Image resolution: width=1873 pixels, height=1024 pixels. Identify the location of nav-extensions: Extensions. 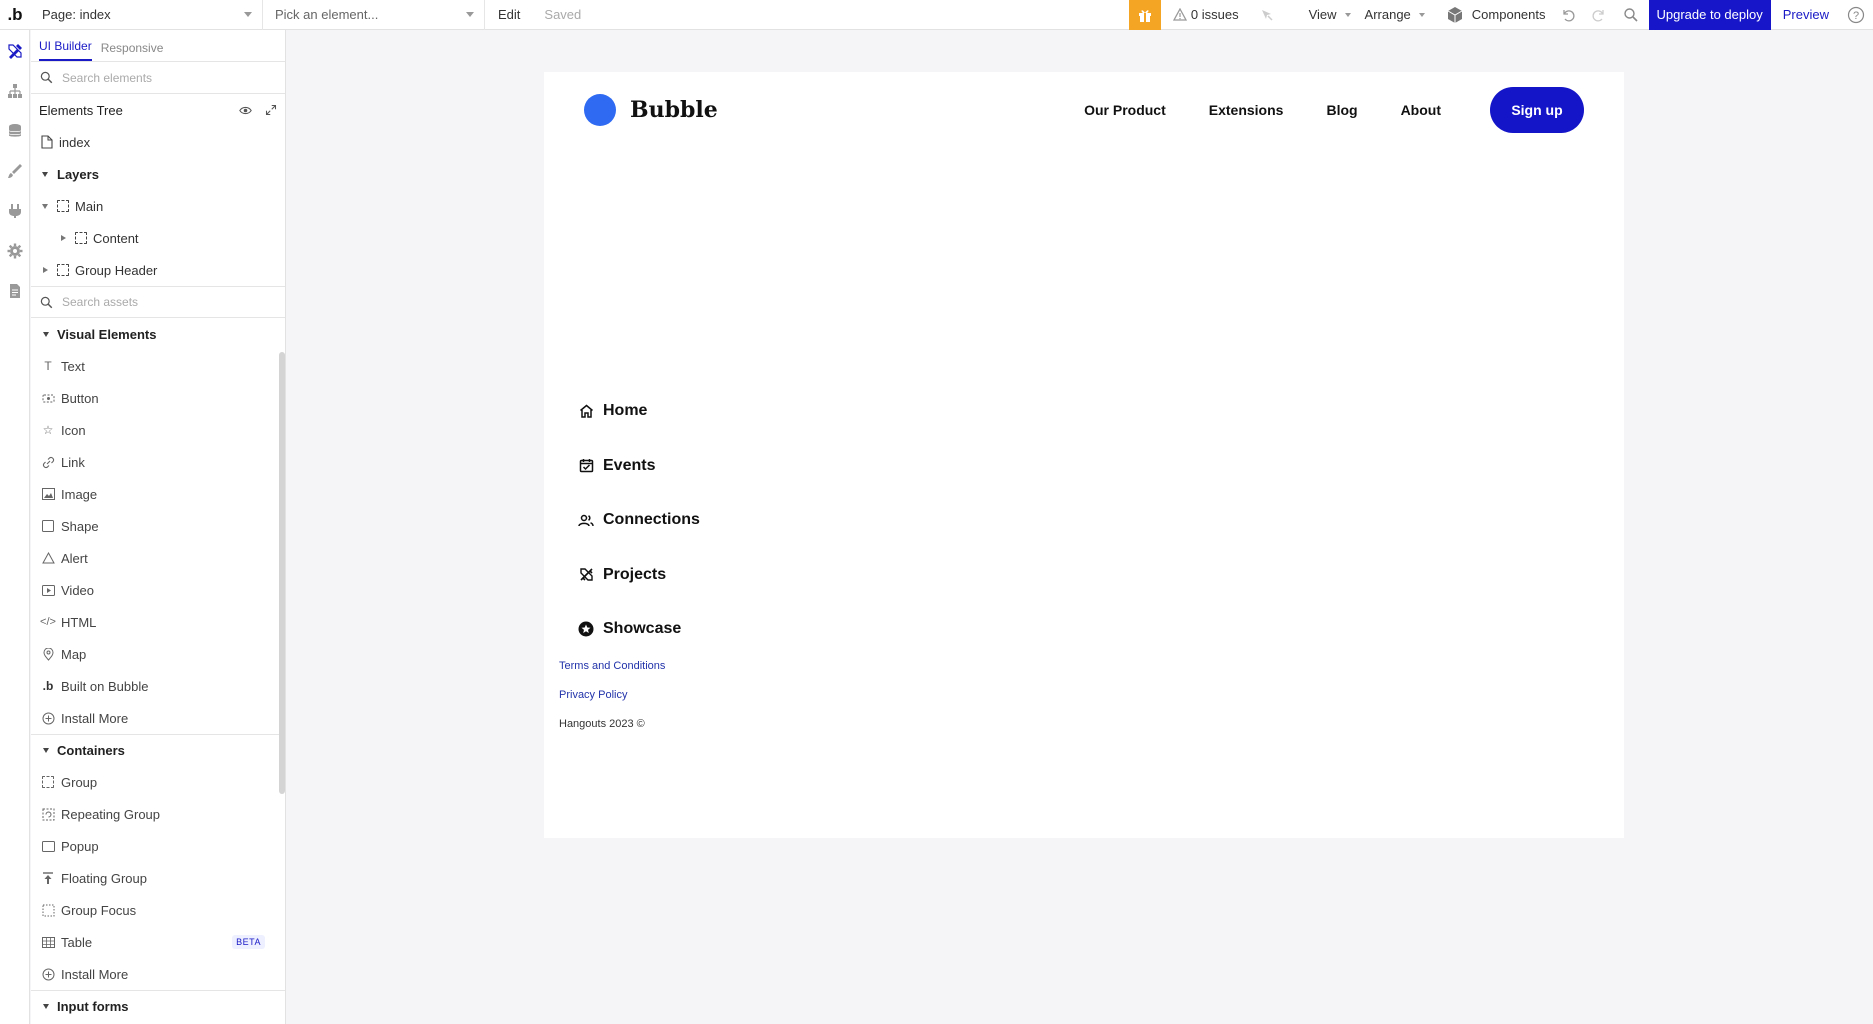
(1246, 110).